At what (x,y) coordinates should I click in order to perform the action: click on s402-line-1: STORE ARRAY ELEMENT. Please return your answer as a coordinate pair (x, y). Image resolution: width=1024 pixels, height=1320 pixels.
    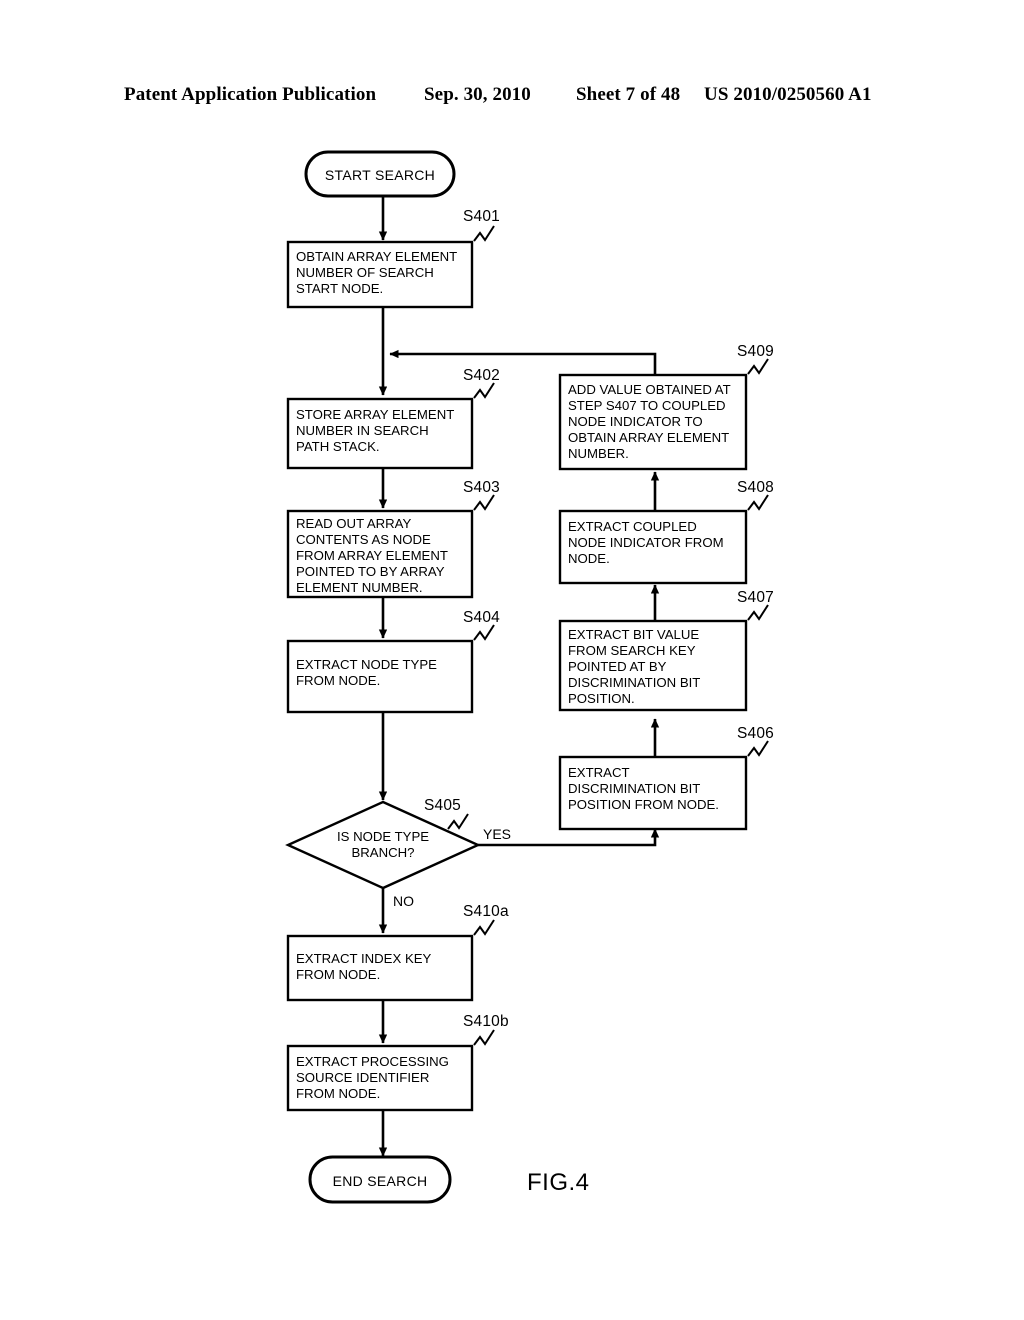
    Looking at the image, I should click on (375, 414).